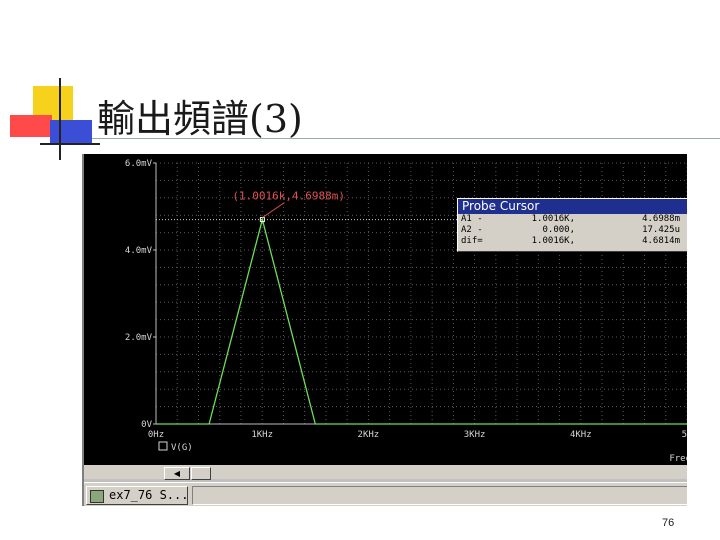  What do you see at coordinates (369, 435) in the screenshot?
I see `x-tick-label: 2KHz` at bounding box center [369, 435].